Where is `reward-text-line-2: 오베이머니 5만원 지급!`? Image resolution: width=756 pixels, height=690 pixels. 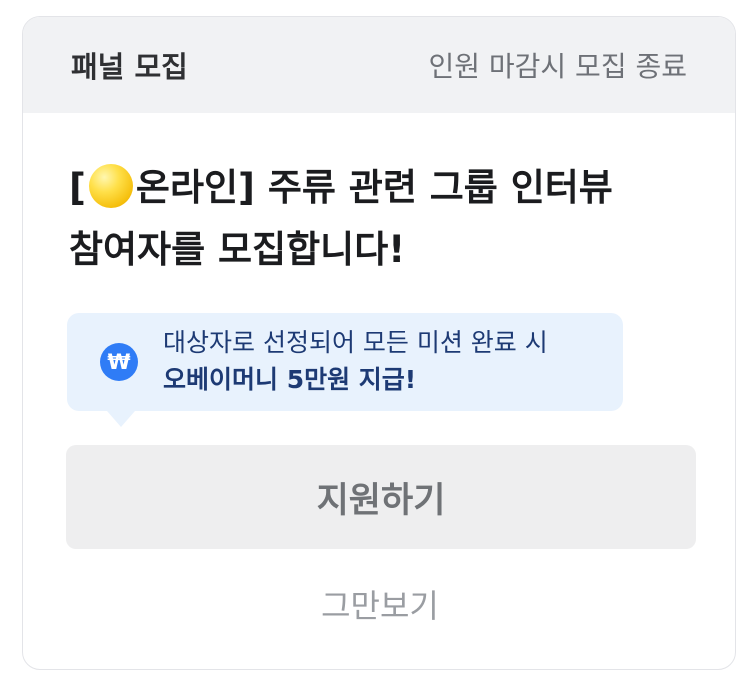
reward-text-line-2: 오베이머니 5만원 지급! is located at coordinates (290, 379).